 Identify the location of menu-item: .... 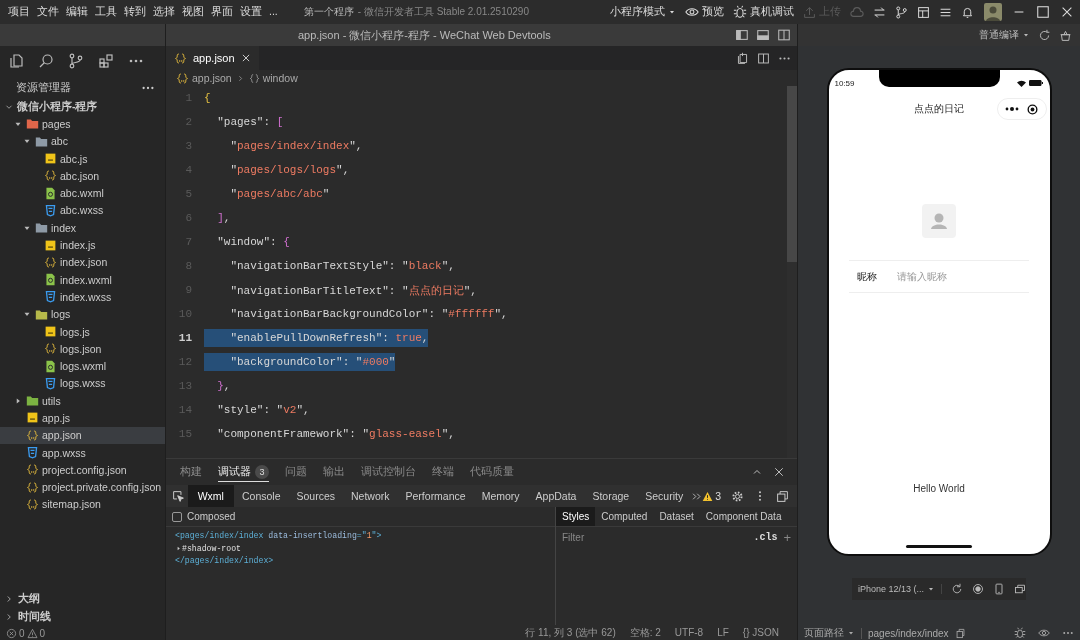
(273, 12).